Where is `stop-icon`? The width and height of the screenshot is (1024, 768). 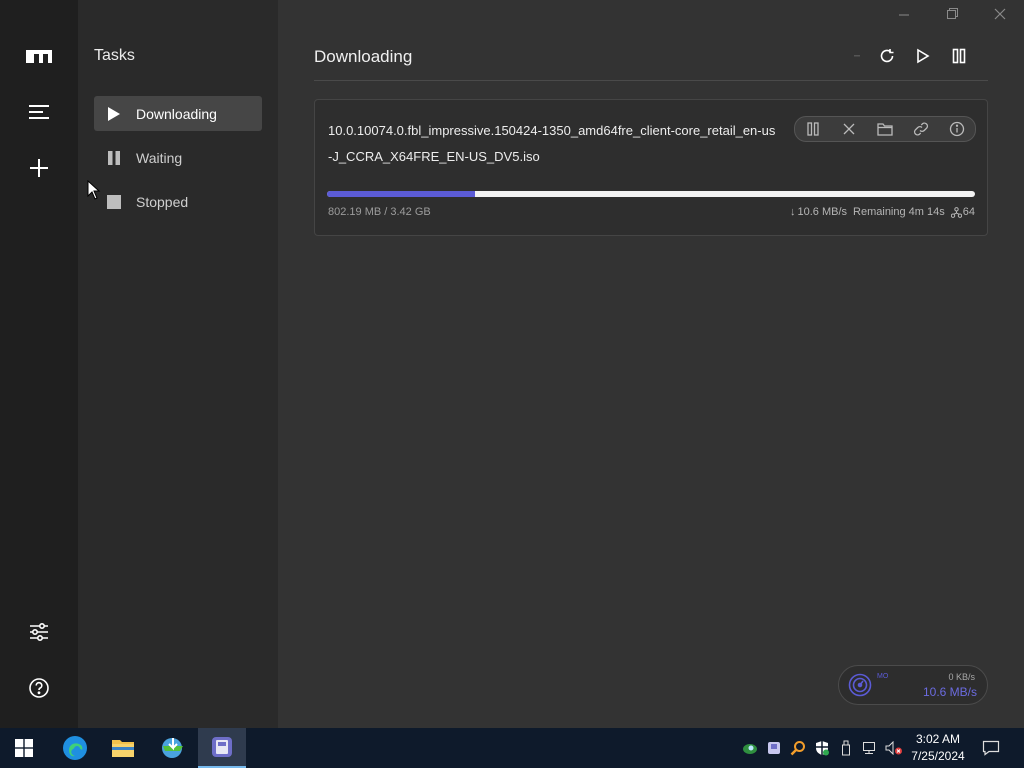 stop-icon is located at coordinates (114, 202).